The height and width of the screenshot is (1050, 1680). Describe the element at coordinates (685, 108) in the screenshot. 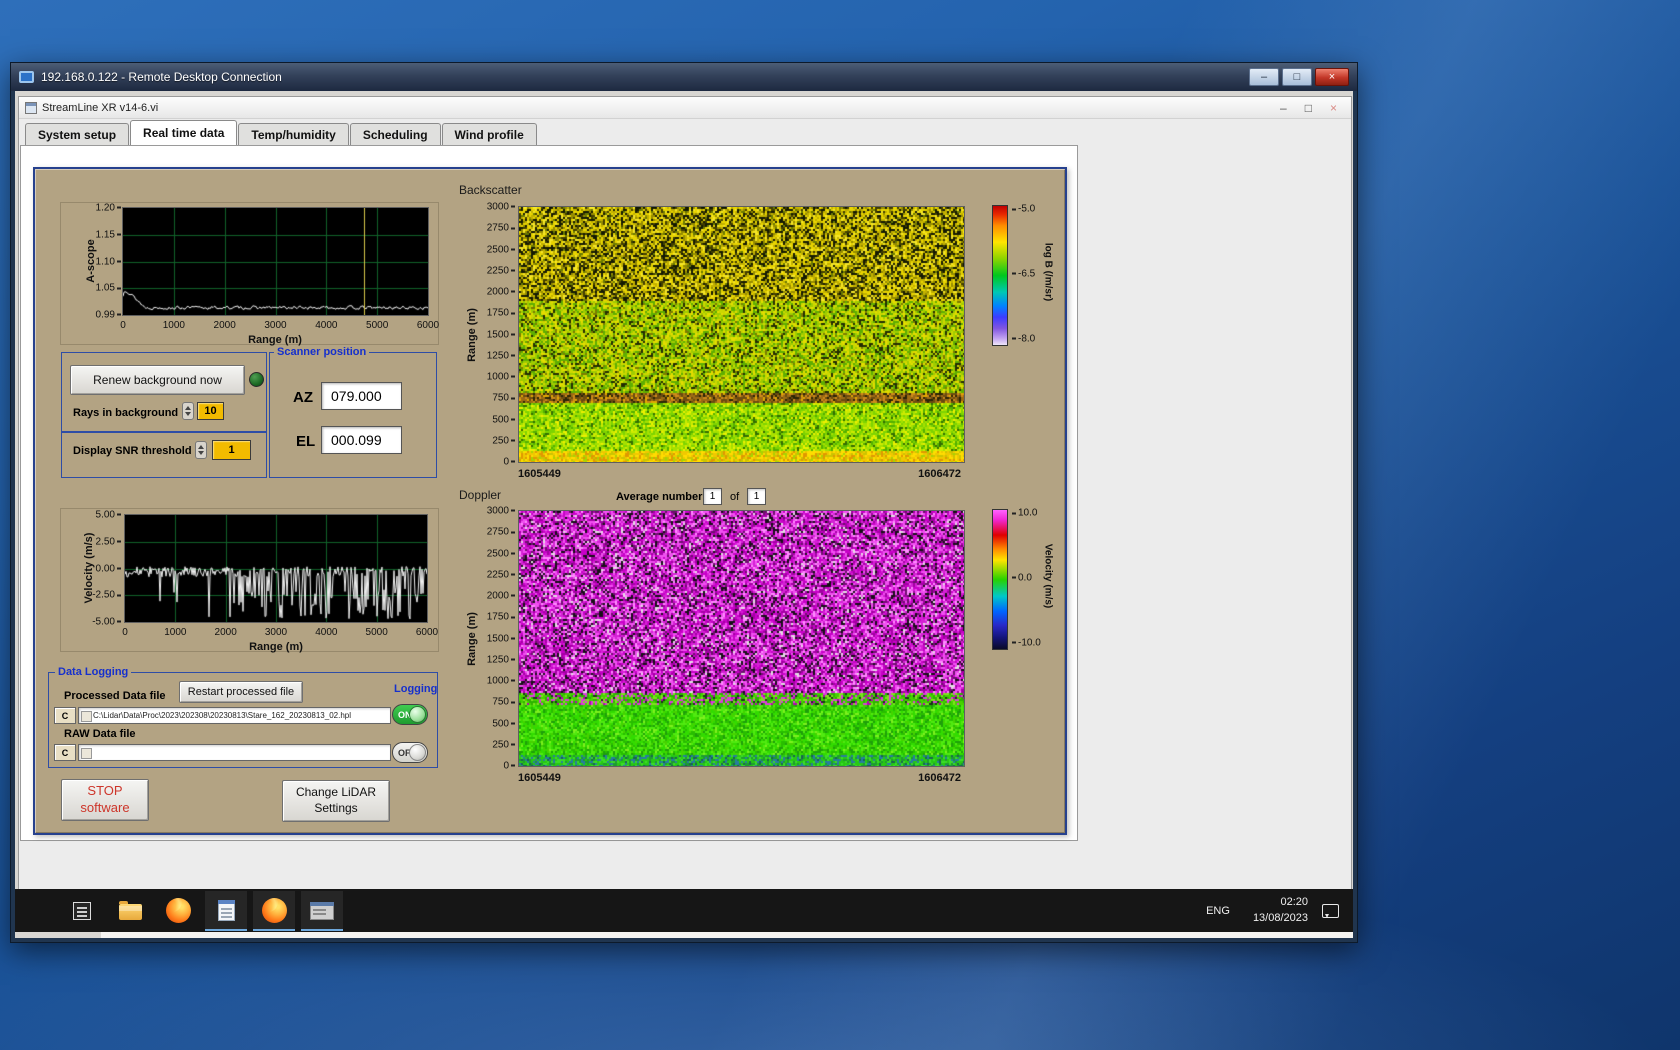

I see `app-titlebar: StreamLine XR v14-6.vi – □ ×` at that location.